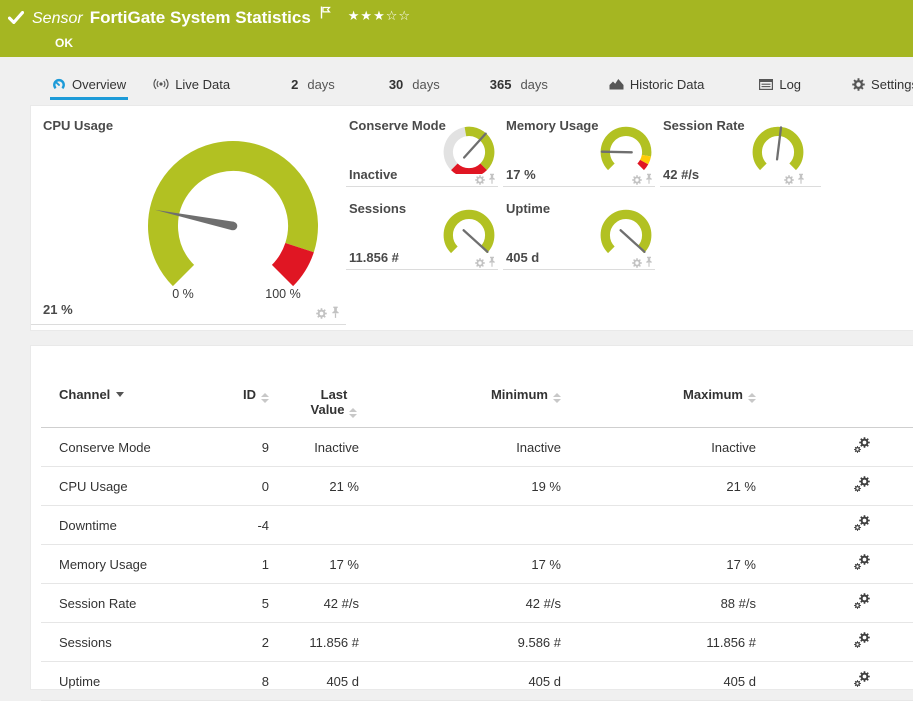 Image resolution: width=913 pixels, height=701 pixels. I want to click on column-header-maximum: Maximum, so click(658, 387).